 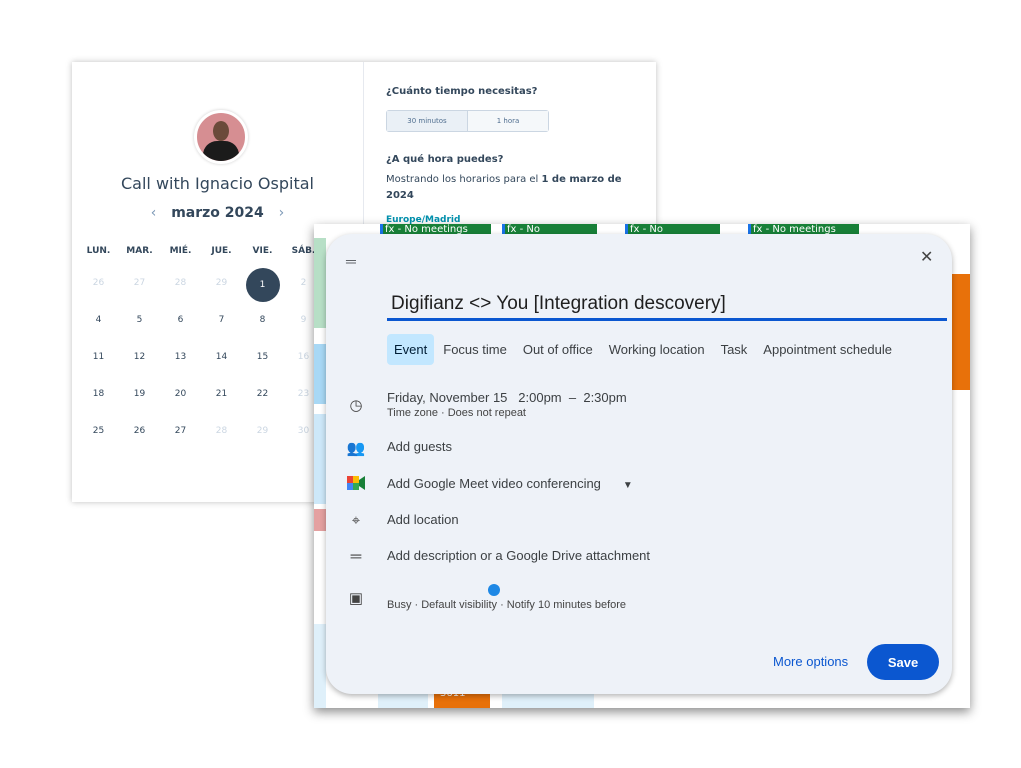 What do you see at coordinates (303, 320) in the screenshot?
I see `day-number: 9` at bounding box center [303, 320].